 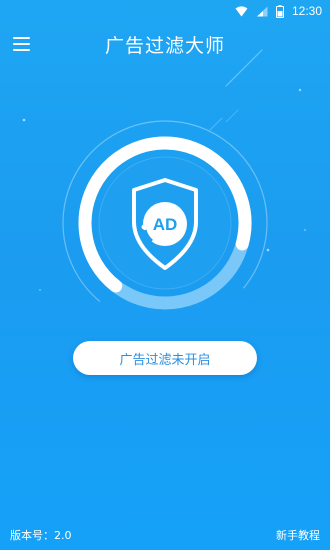 What do you see at coordinates (262, 11) in the screenshot?
I see `signal-icon` at bounding box center [262, 11].